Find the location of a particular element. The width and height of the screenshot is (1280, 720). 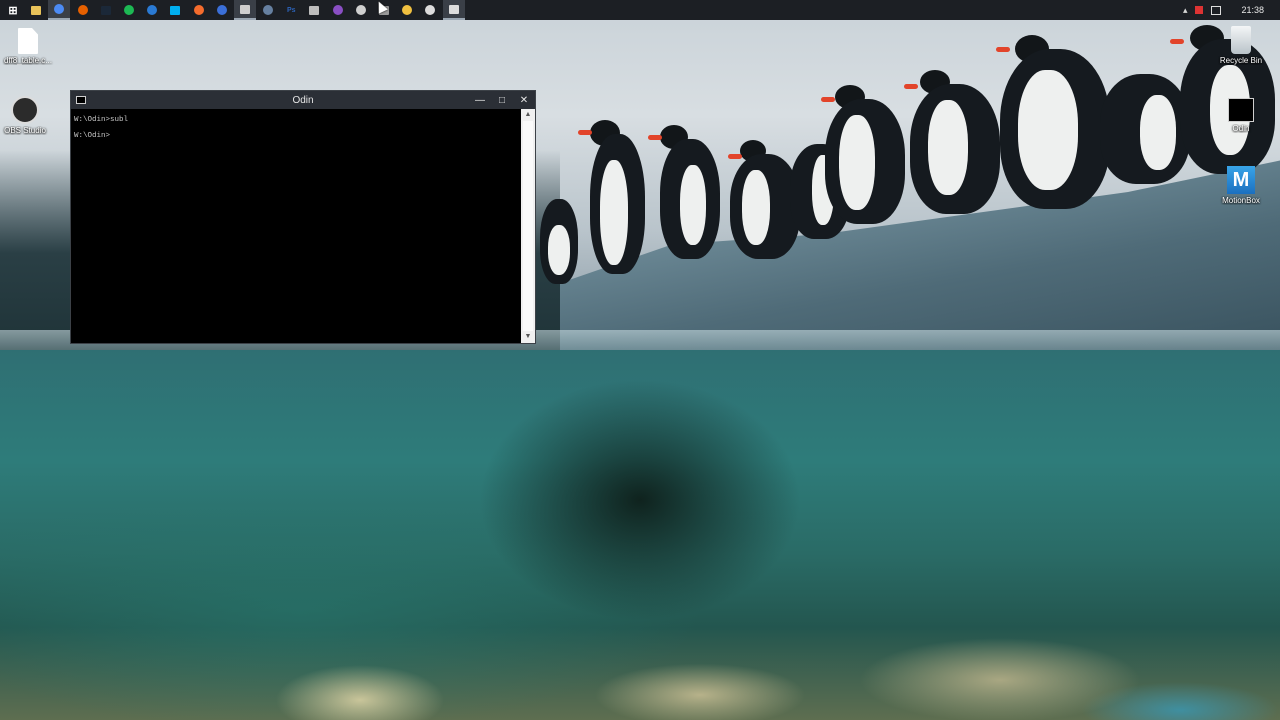

tray-app-icon is located at coordinates (1199, 10).